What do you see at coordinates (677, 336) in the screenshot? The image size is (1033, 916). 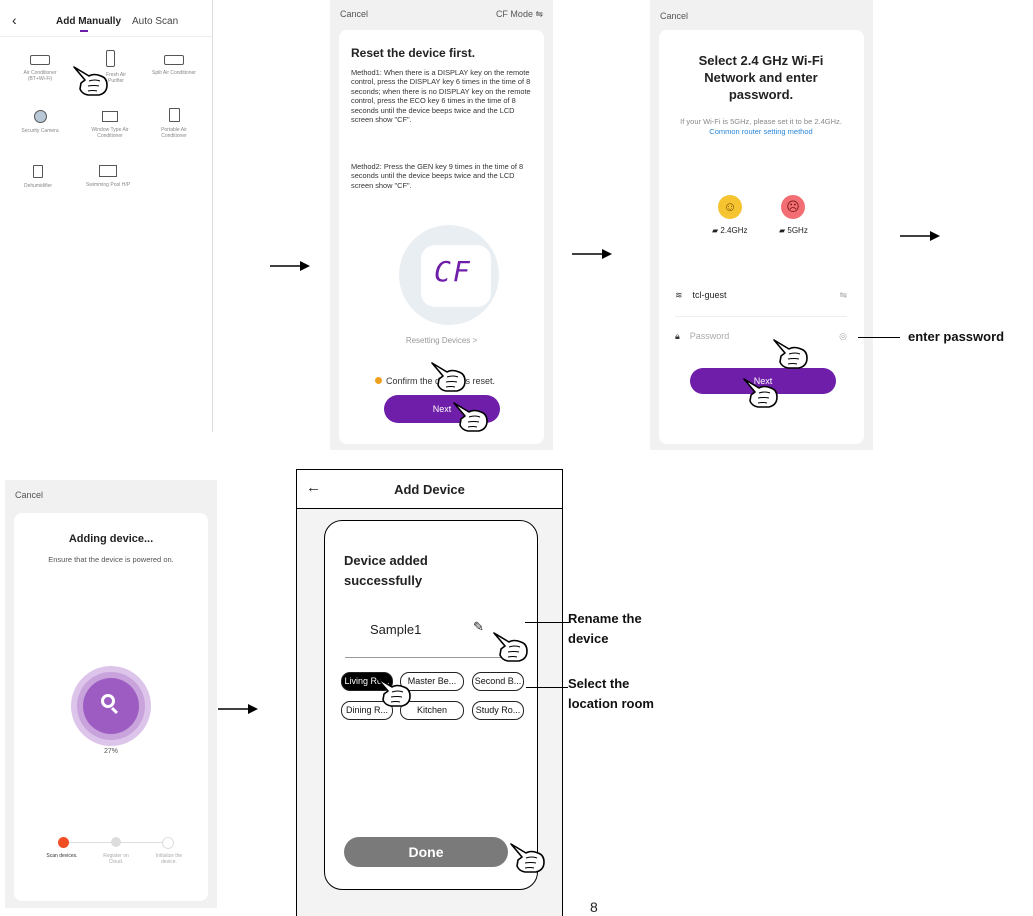 I see `lock-icon: 🔒︎` at bounding box center [677, 336].